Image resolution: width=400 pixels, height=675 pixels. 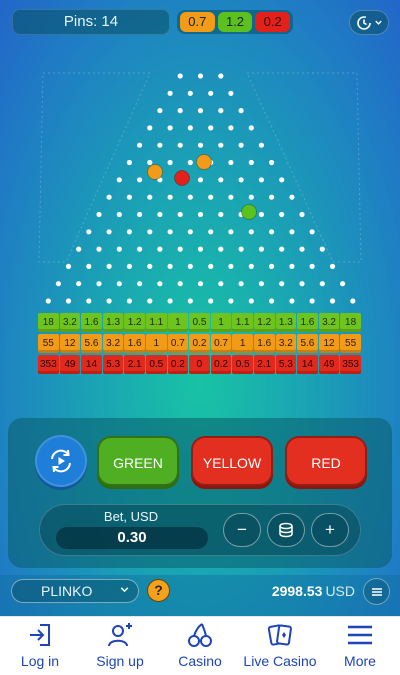 I want to click on add-user-icon, so click(x=120, y=635).